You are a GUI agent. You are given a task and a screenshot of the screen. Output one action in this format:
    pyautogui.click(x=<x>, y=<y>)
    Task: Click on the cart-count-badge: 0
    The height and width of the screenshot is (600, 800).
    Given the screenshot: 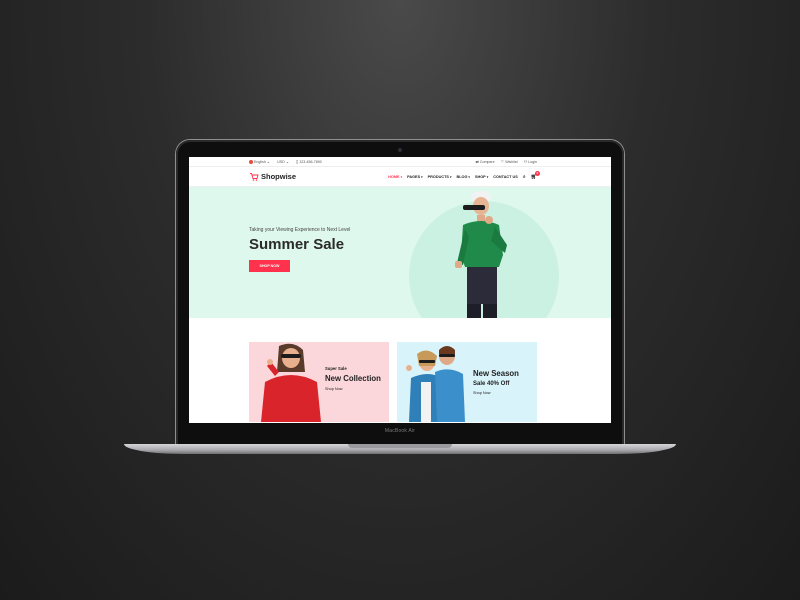 What is the action you would take?
    pyautogui.click(x=537, y=173)
    